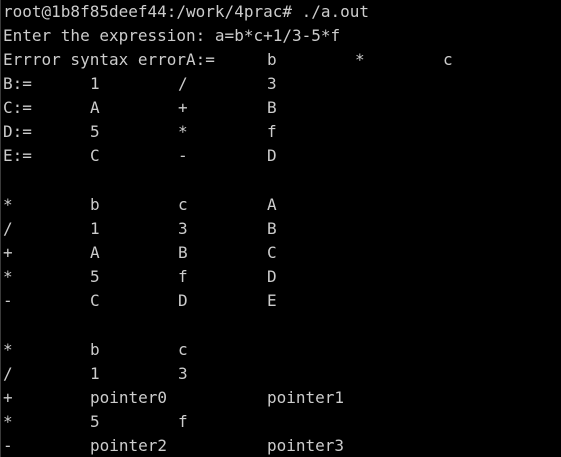 This screenshot has height=457, width=561. I want to click on error-message: Errror syntax errorA:=, so click(109, 59).